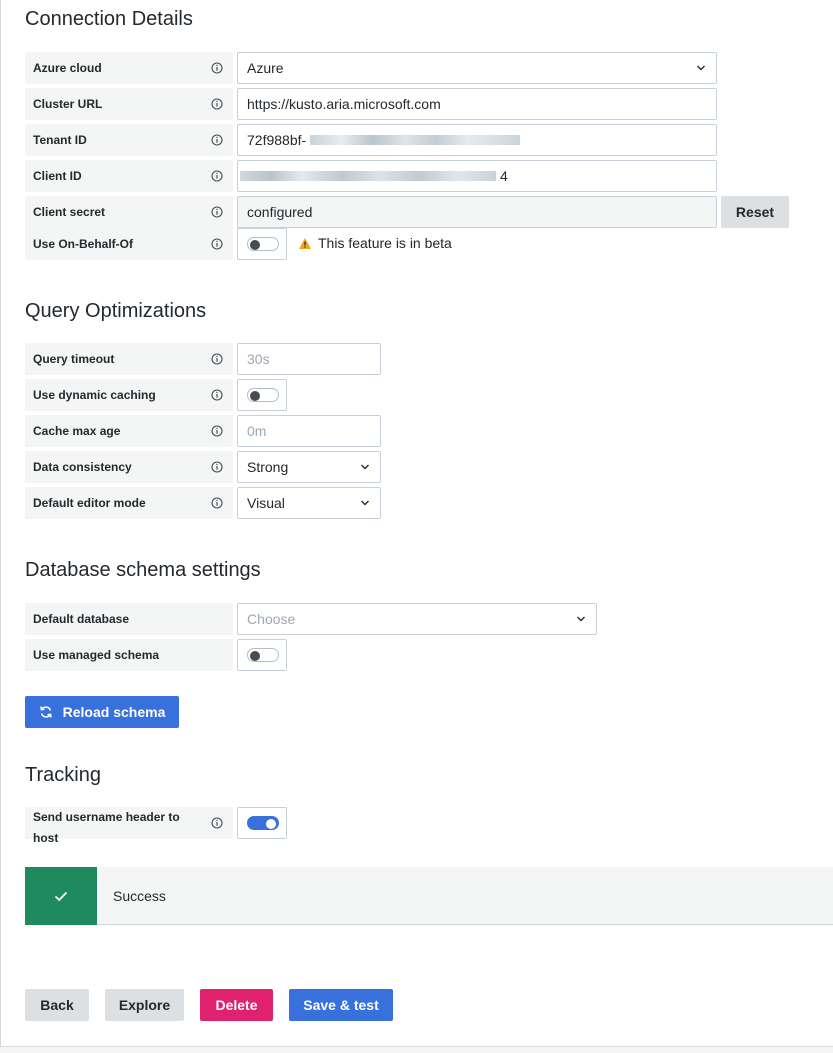 The height and width of the screenshot is (1053, 833). I want to click on tenant-id-label-text: Tenant ID, so click(60, 140).